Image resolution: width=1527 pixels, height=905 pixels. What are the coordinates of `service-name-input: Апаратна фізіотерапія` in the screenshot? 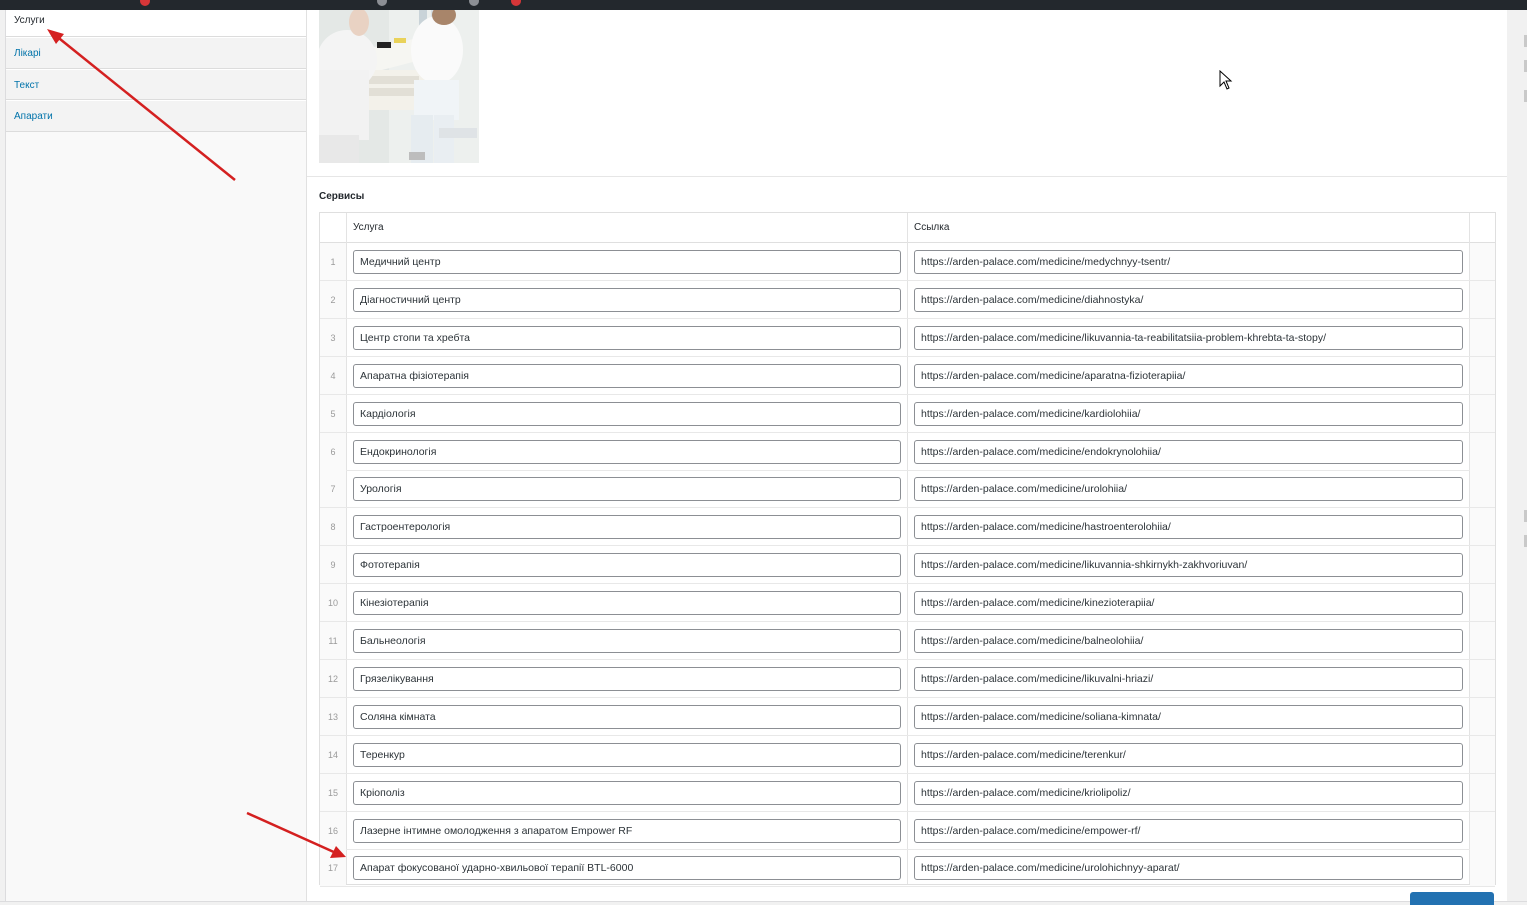 It's located at (627, 375).